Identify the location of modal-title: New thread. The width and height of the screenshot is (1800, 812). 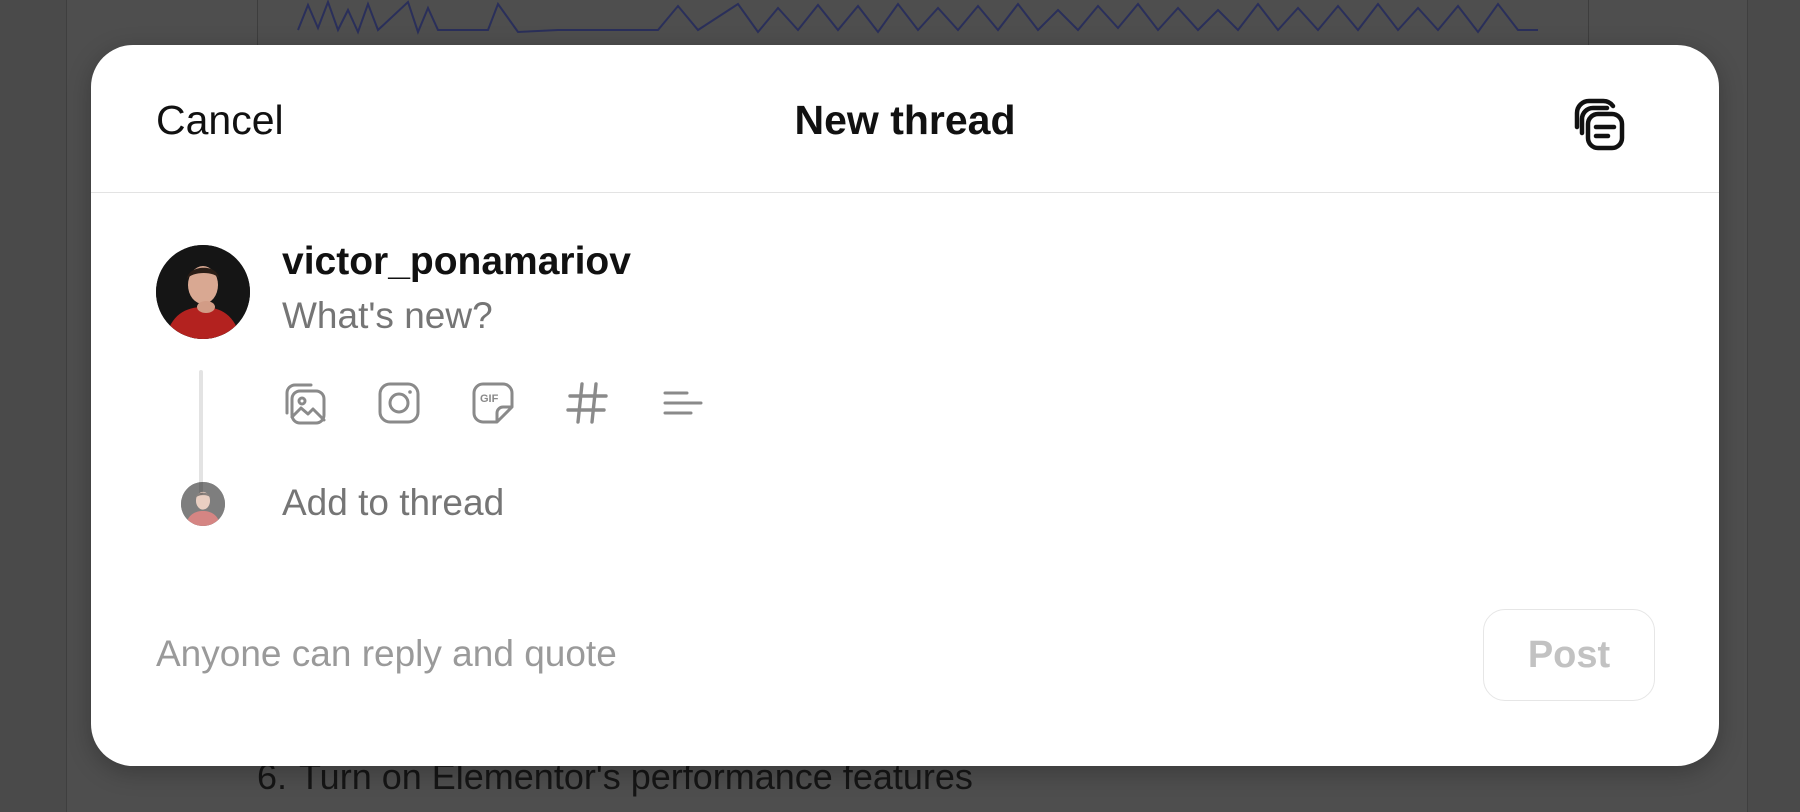
(905, 120).